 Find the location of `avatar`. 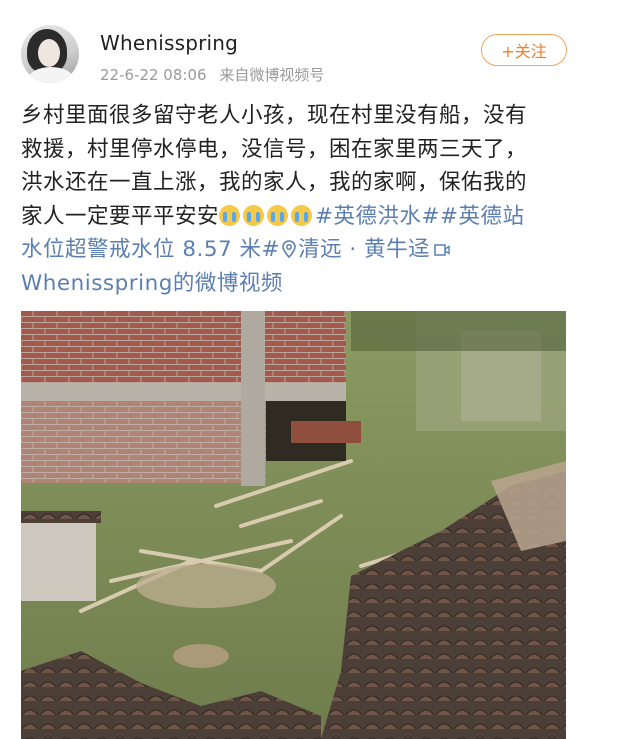

avatar is located at coordinates (50, 54).